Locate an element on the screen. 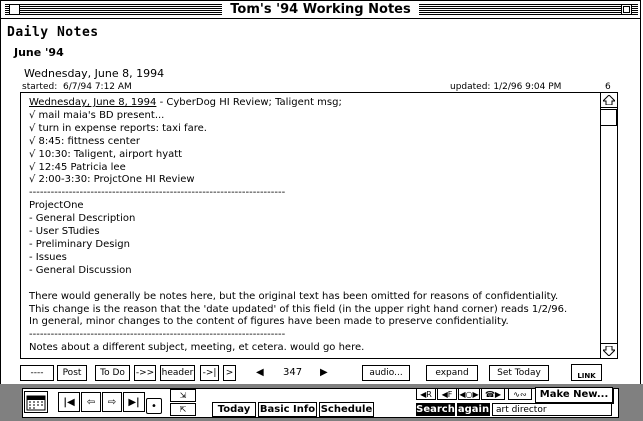 The width and height of the screenshot is (643, 421). header-button: header is located at coordinates (177, 373).